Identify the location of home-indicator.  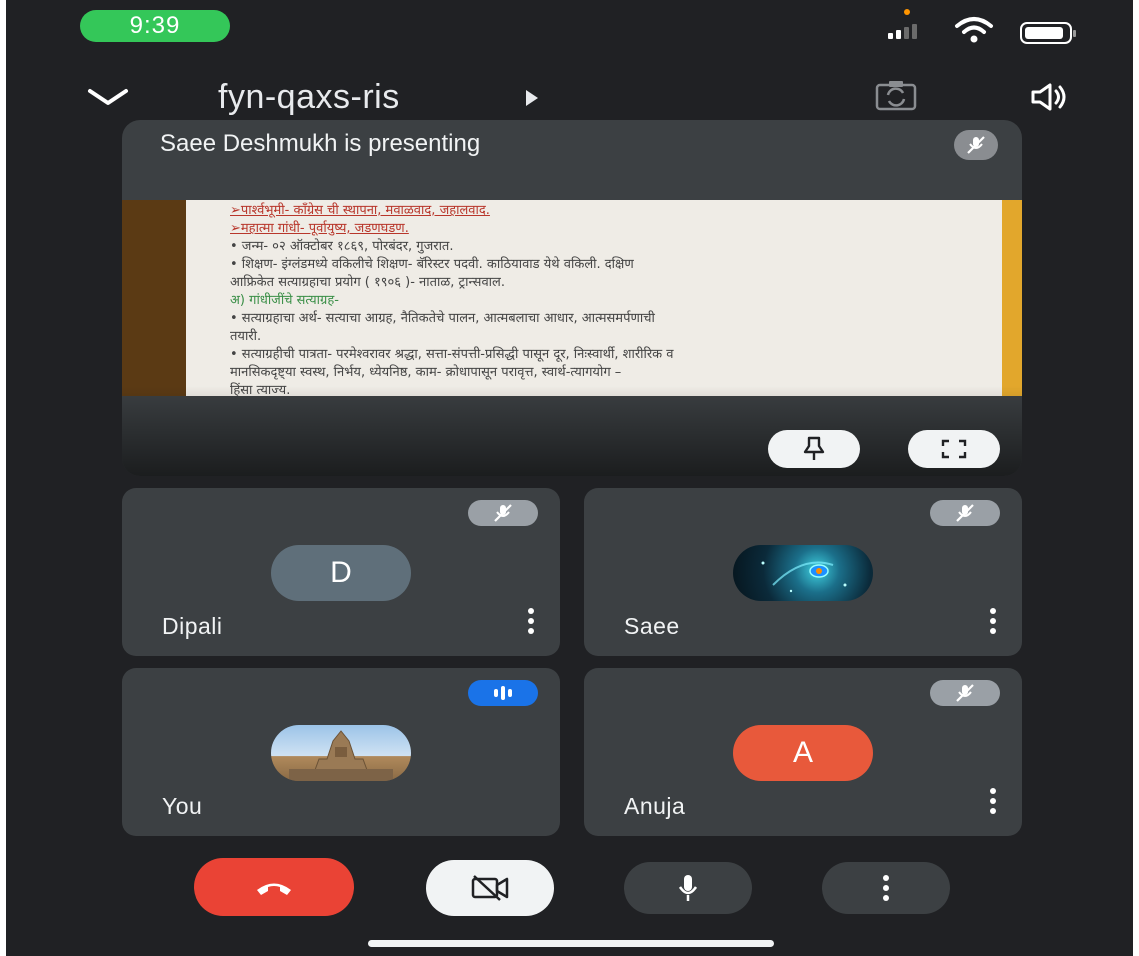
(571, 943).